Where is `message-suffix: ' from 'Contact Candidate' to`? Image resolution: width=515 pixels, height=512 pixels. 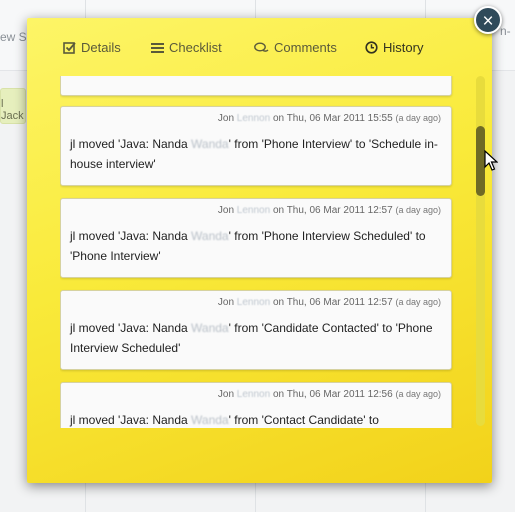 message-suffix: ' from 'Contact Candidate' to is located at coordinates (303, 420).